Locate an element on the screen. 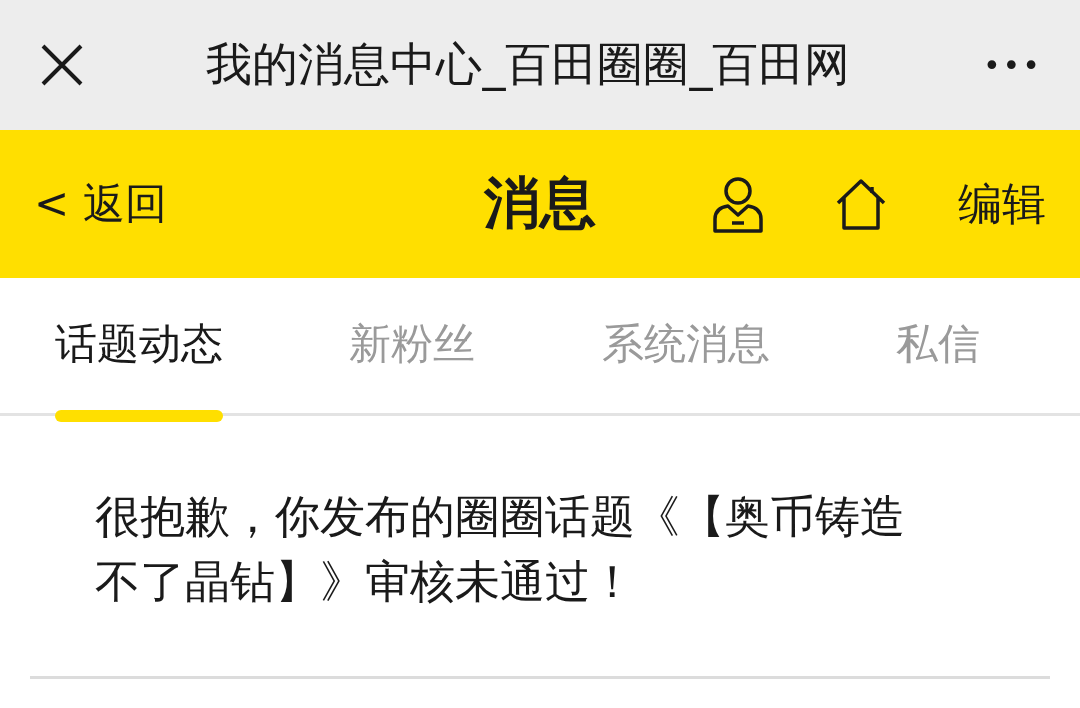  person-icon is located at coordinates (738, 204).